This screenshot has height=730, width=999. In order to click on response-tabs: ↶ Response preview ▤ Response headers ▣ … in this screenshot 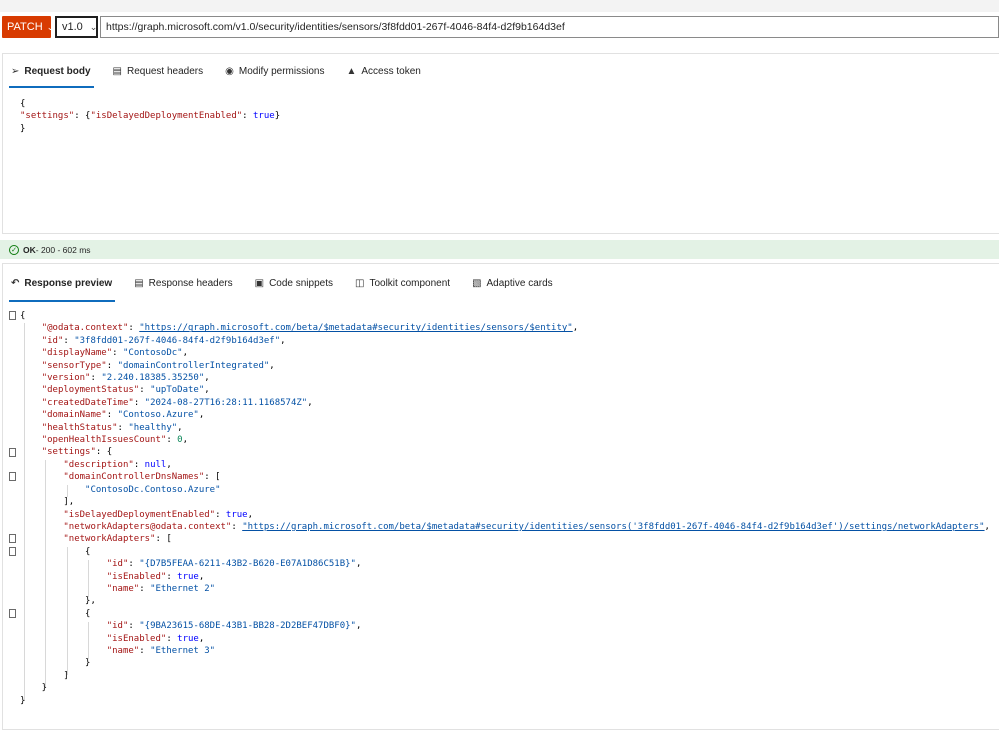, I will do `click(501, 283)`.